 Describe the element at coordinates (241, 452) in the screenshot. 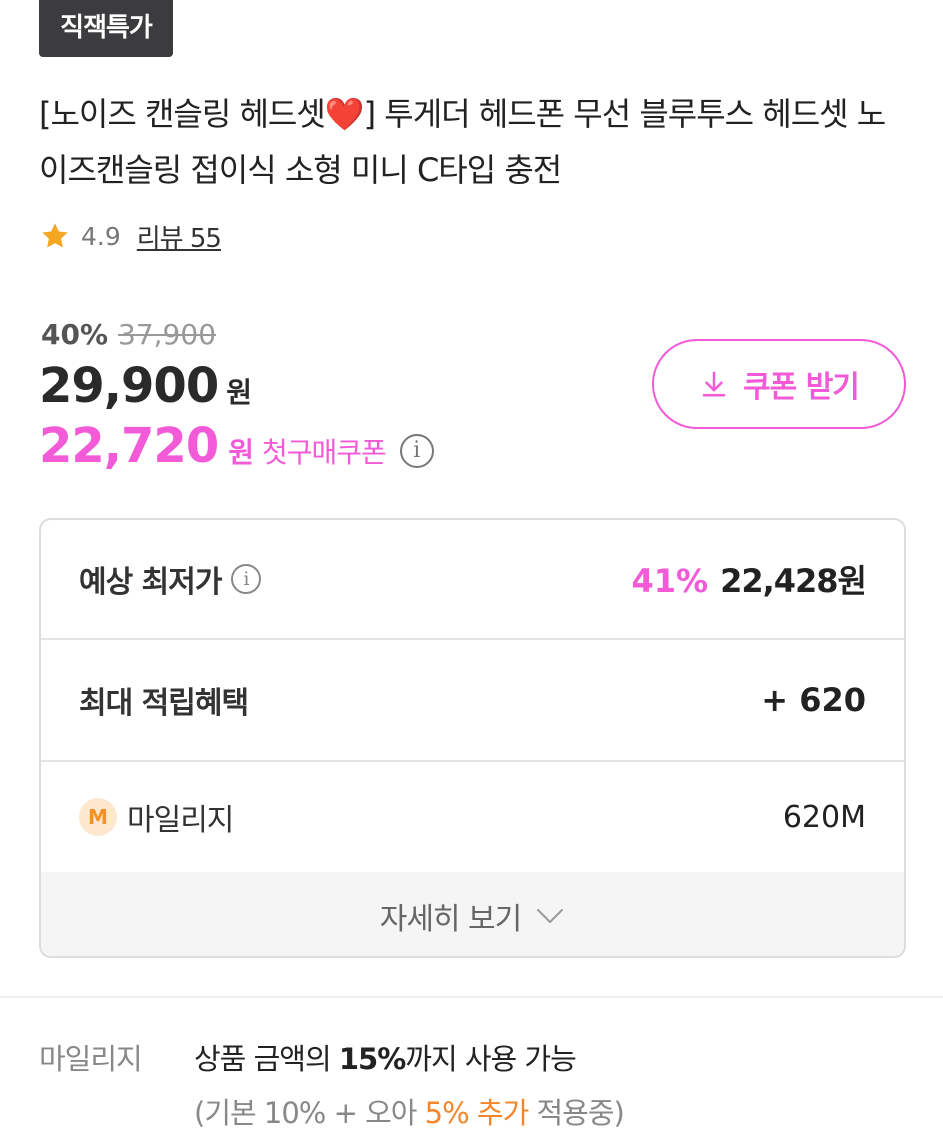

I see `coupon-currency: 원` at that location.